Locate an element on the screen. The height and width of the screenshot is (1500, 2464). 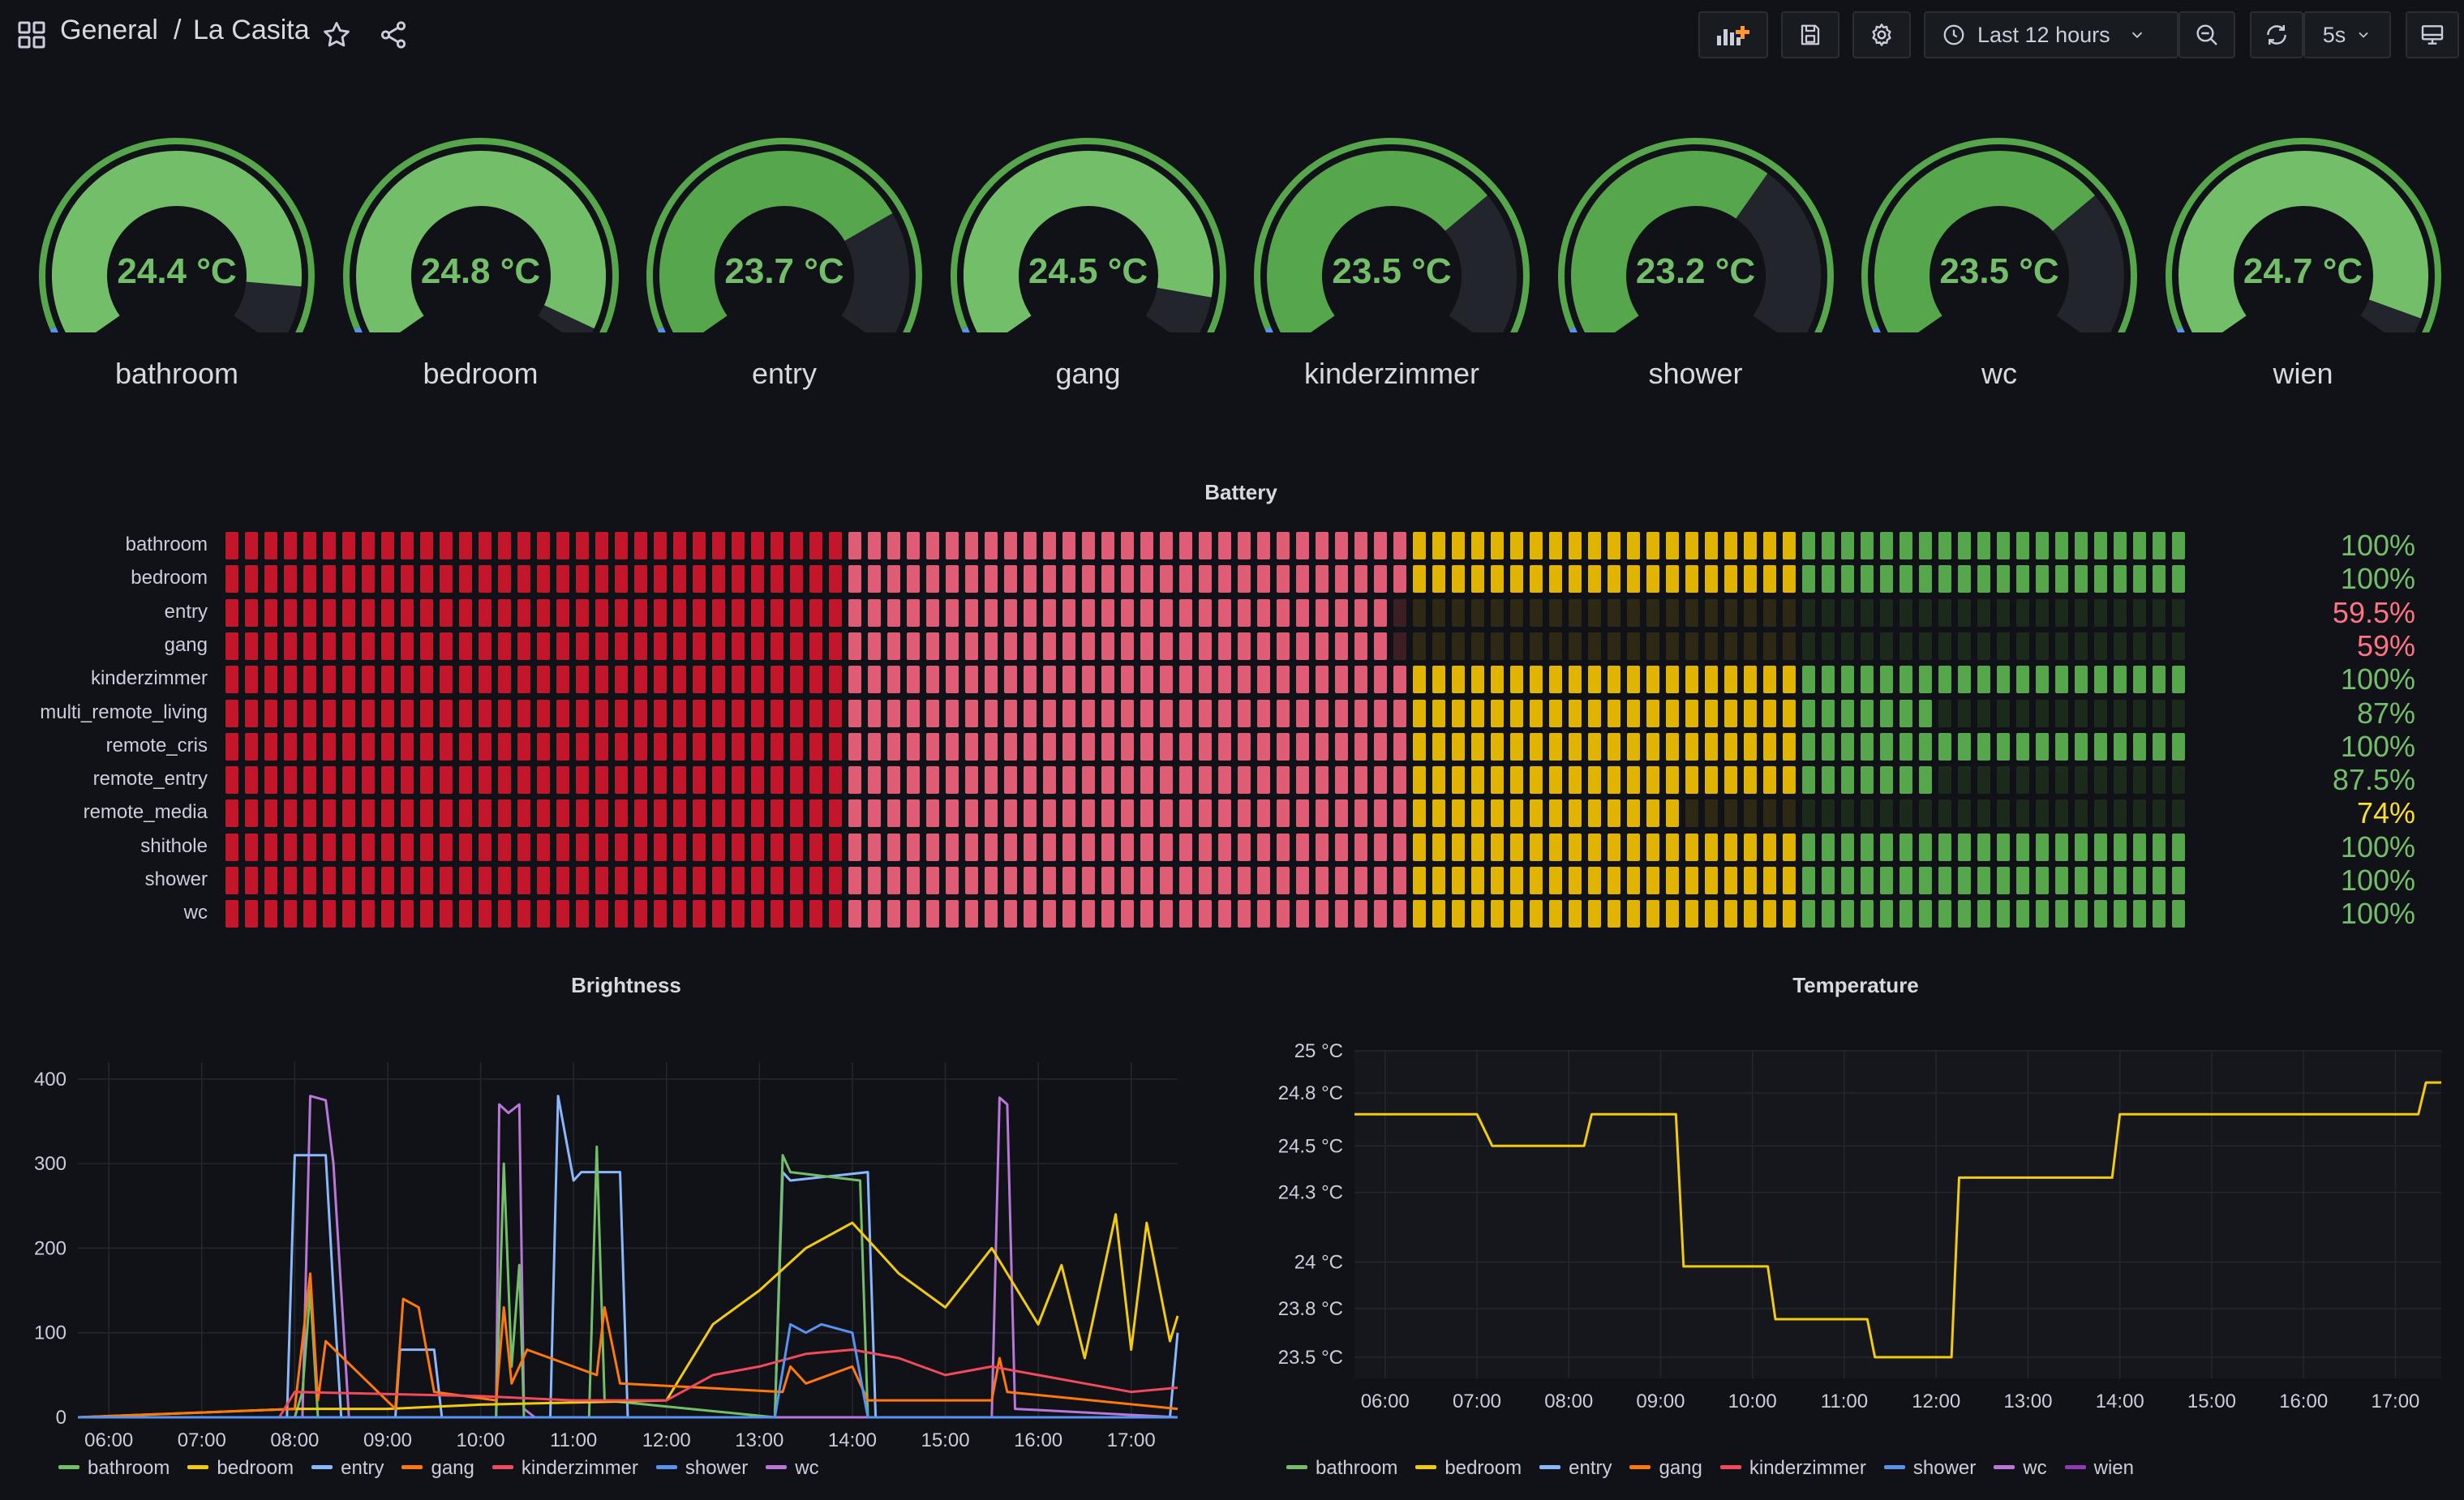
refresh-icon is located at coordinates (2276, 35).